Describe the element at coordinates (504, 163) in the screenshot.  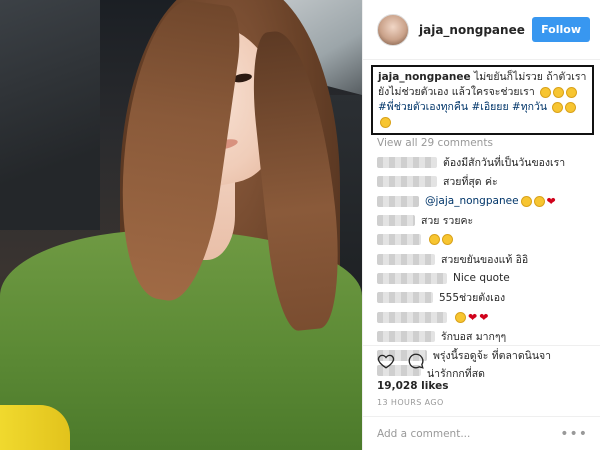
I see `comment-text: ต้องมีสักวันที่เป็นวันของเรา` at that location.